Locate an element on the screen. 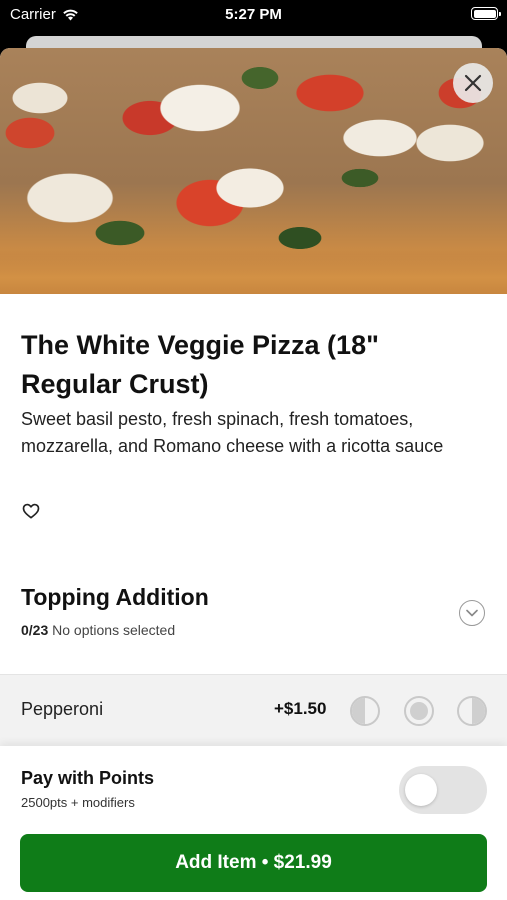 The image size is (507, 900). option-name: Pepperoni is located at coordinates (62, 709).